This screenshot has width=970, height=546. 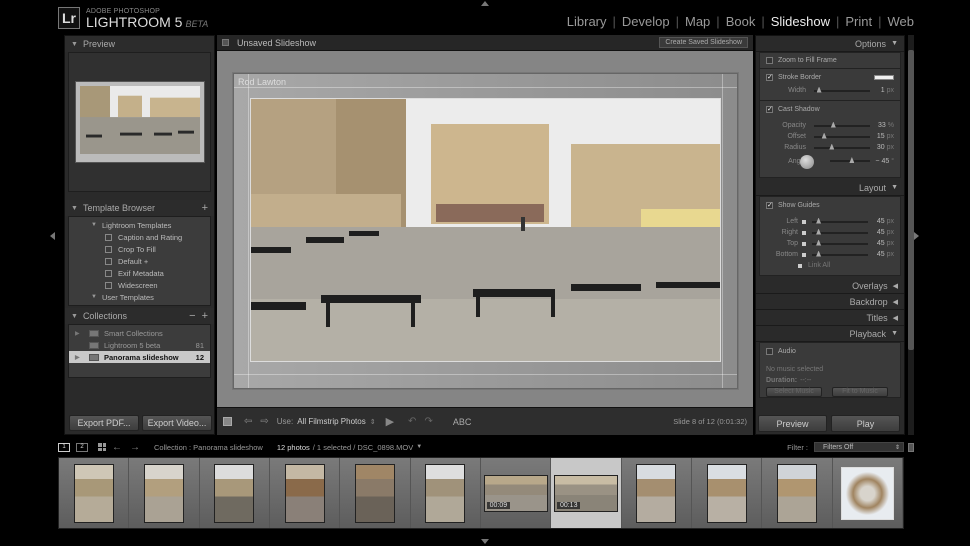 What do you see at coordinates (703, 42) in the screenshot?
I see `create-saved-slideshow-button: Create Saved Slideshow` at bounding box center [703, 42].